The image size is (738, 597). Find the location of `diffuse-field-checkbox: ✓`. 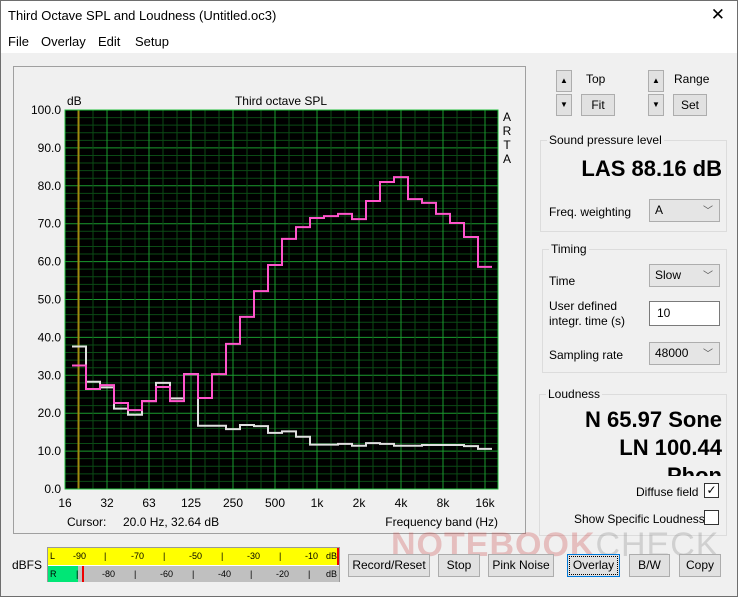

diffuse-field-checkbox: ✓ is located at coordinates (711, 490).